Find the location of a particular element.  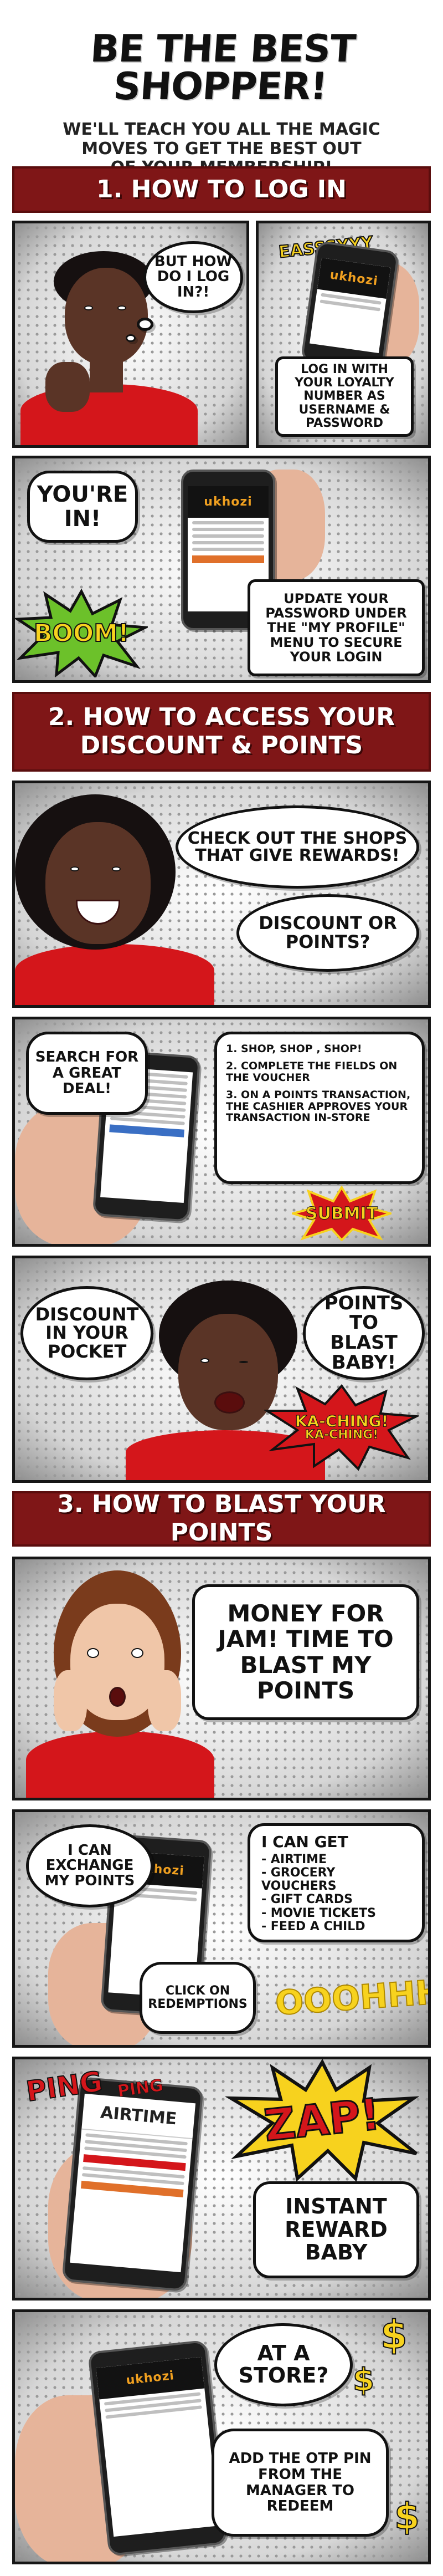

section-1-banner: 1. HOW TO LOG IN is located at coordinates (221, 189).